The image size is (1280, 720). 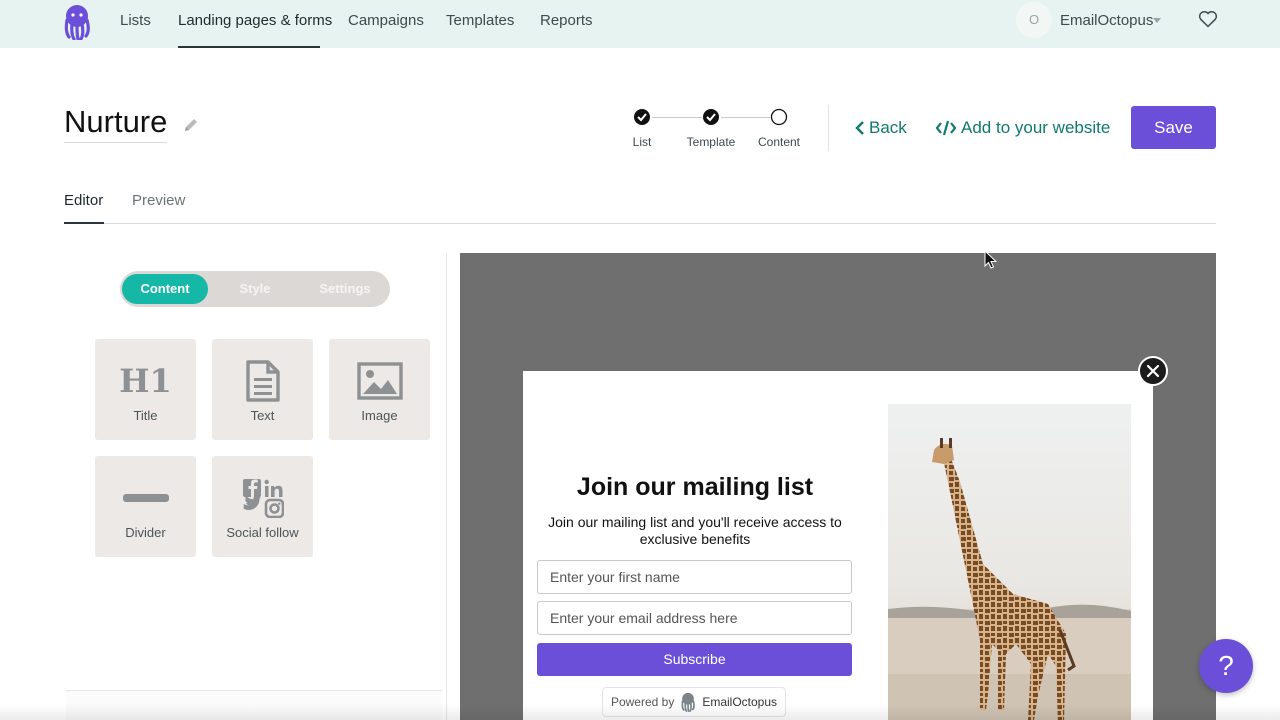 I want to click on email-field, so click(x=694, y=618).